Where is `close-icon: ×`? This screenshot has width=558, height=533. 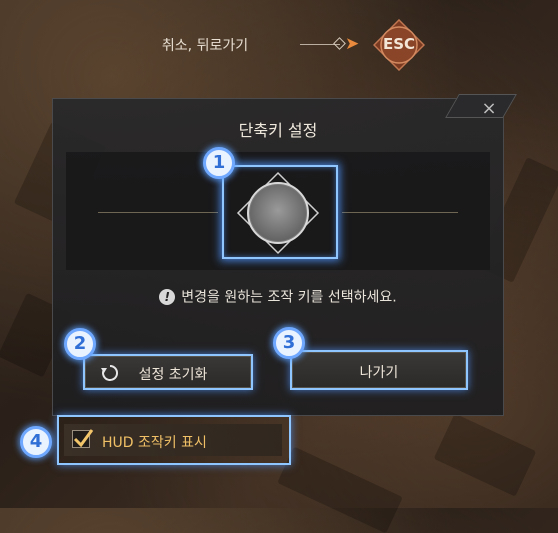
close-icon: × is located at coordinates (489, 109).